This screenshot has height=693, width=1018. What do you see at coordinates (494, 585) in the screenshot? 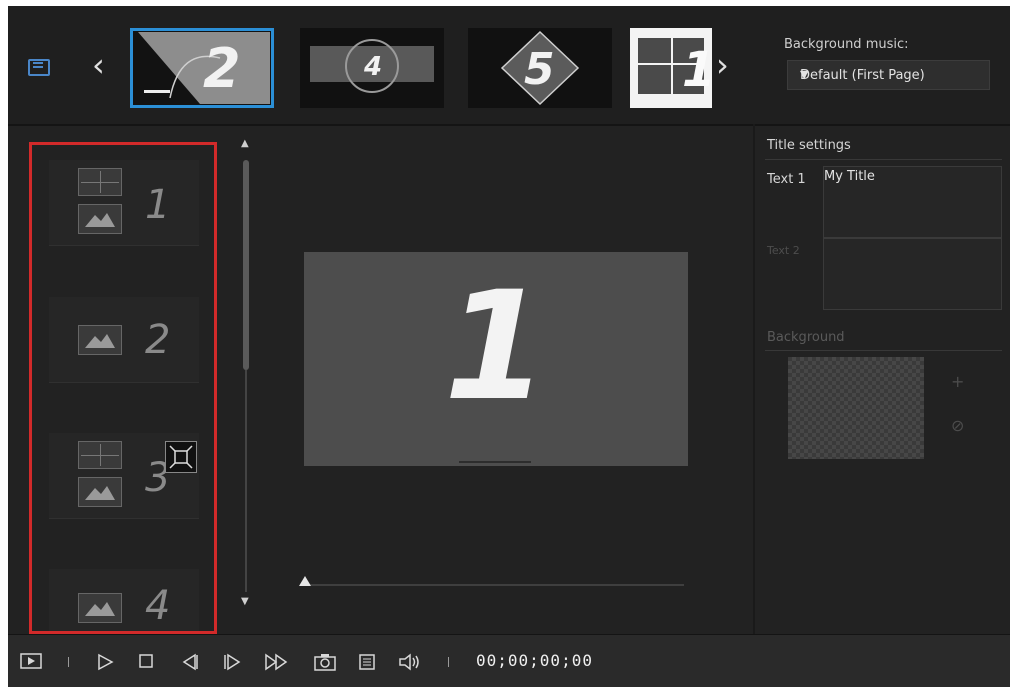
I see `preview-slider-track` at bounding box center [494, 585].